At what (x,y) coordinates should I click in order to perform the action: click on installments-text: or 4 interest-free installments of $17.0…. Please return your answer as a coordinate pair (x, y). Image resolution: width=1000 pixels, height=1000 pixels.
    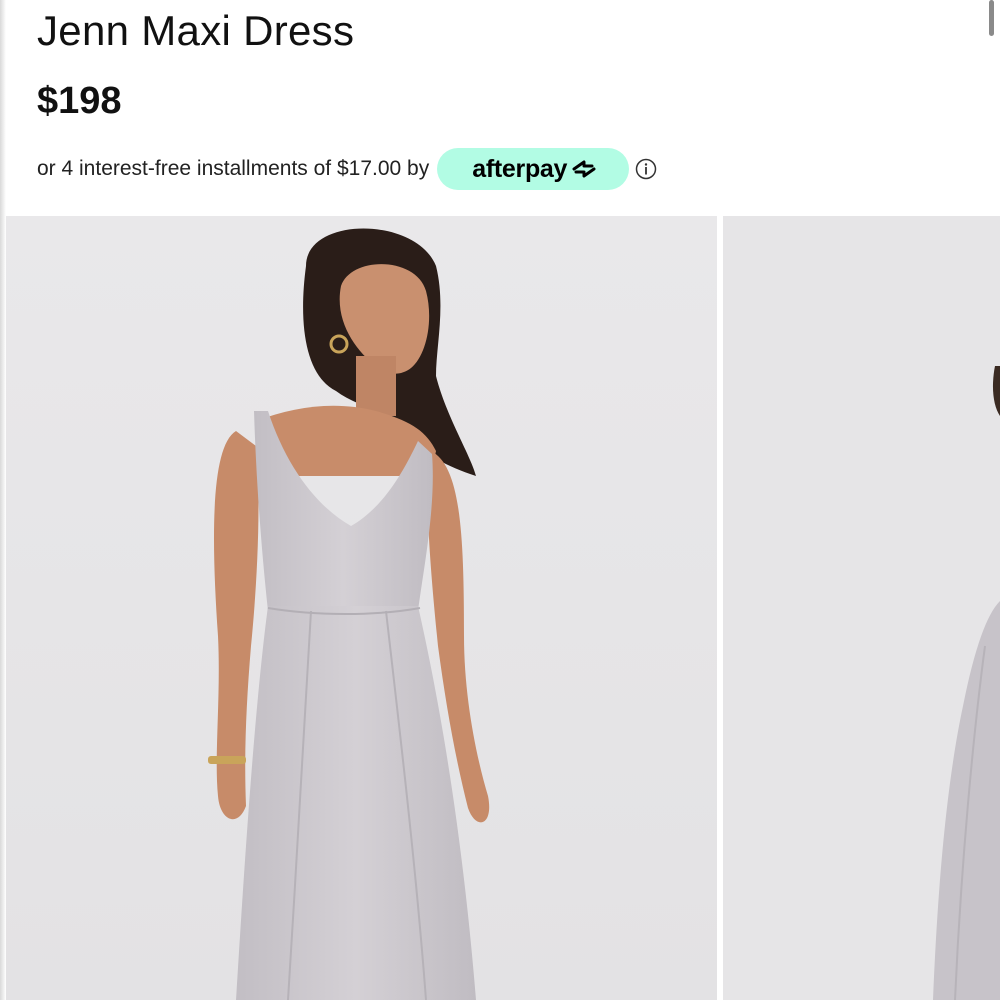
    Looking at the image, I should click on (233, 168).